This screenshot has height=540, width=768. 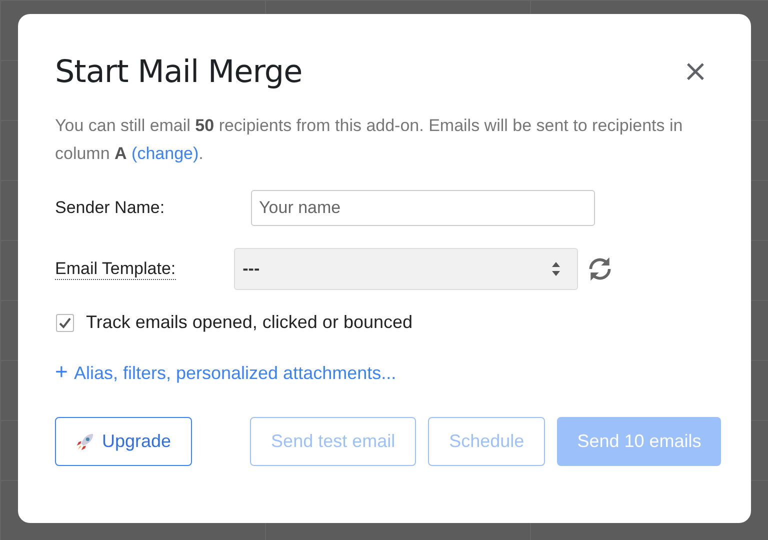 What do you see at coordinates (178, 72) in the screenshot?
I see `dialog-title: Start Mail Merge` at bounding box center [178, 72].